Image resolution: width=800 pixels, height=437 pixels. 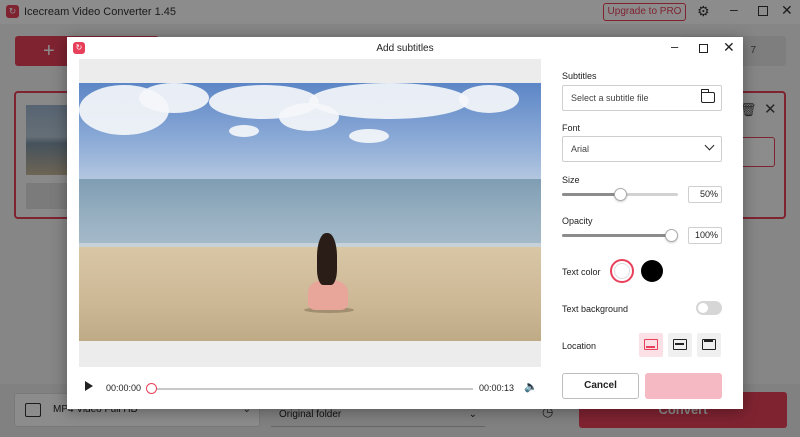 I want to click on location-top-icon, so click(x=709, y=344).